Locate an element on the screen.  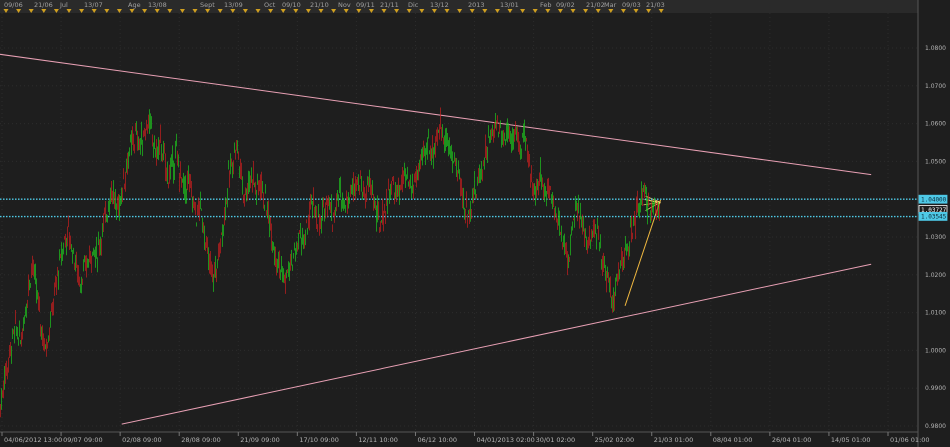
y-tick-label: 0.9800 is located at coordinates (935, 426).